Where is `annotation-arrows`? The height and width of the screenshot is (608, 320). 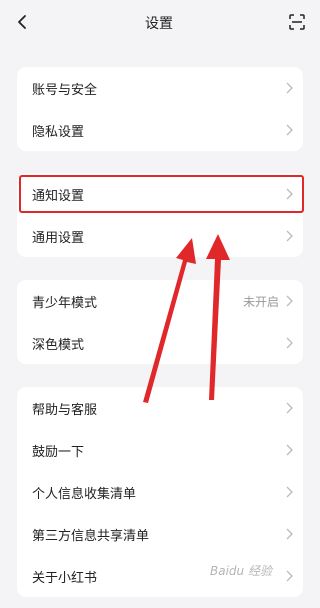 annotation-arrows is located at coordinates (186, 318).